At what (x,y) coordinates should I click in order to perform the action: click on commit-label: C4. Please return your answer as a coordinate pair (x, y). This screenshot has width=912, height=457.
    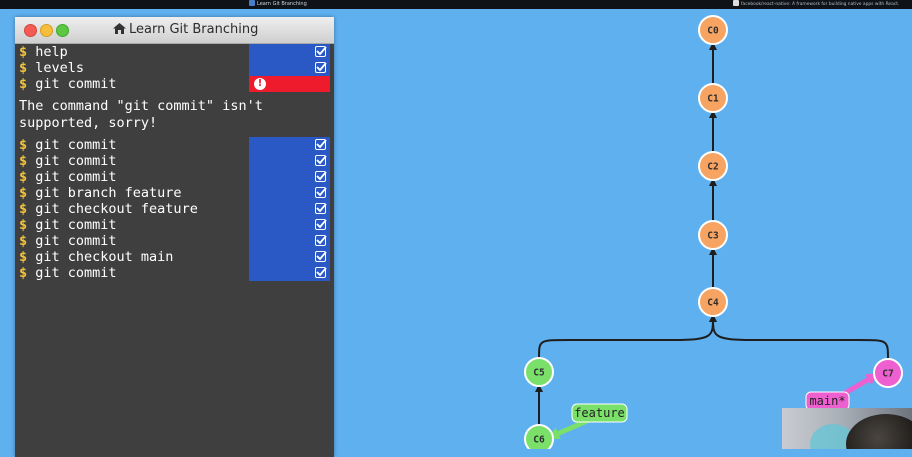
    Looking at the image, I should click on (713, 303).